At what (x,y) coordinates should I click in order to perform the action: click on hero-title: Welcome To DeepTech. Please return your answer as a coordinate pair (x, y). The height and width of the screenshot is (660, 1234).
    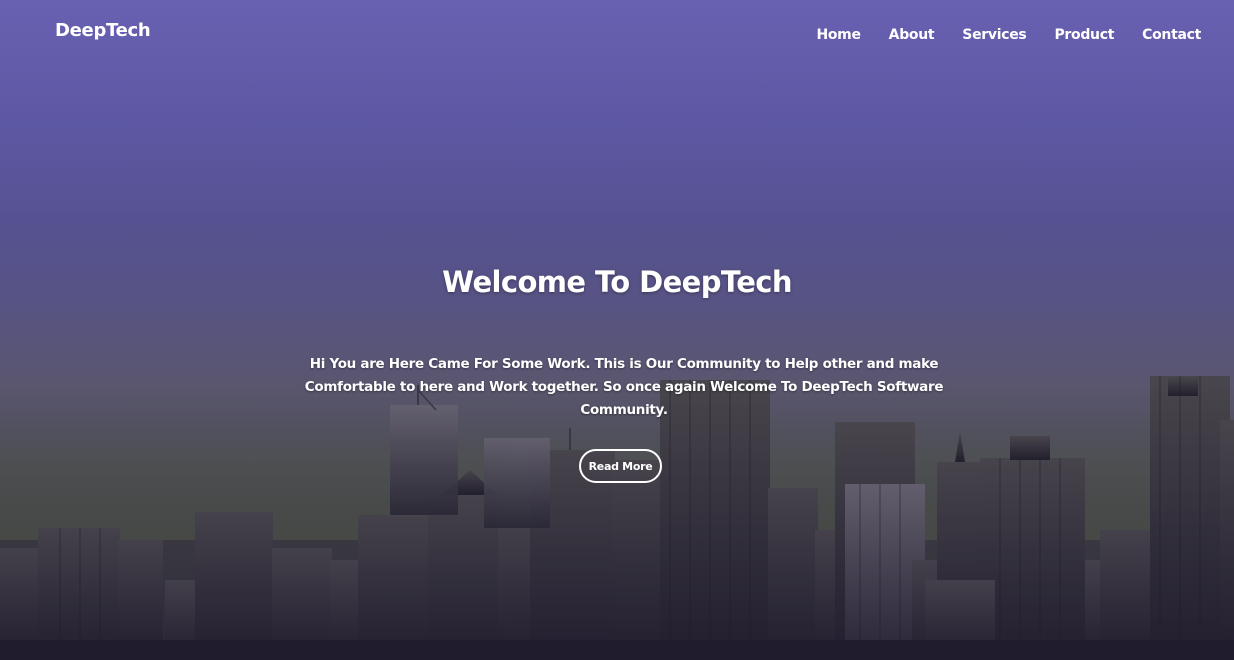
    Looking at the image, I should click on (617, 282).